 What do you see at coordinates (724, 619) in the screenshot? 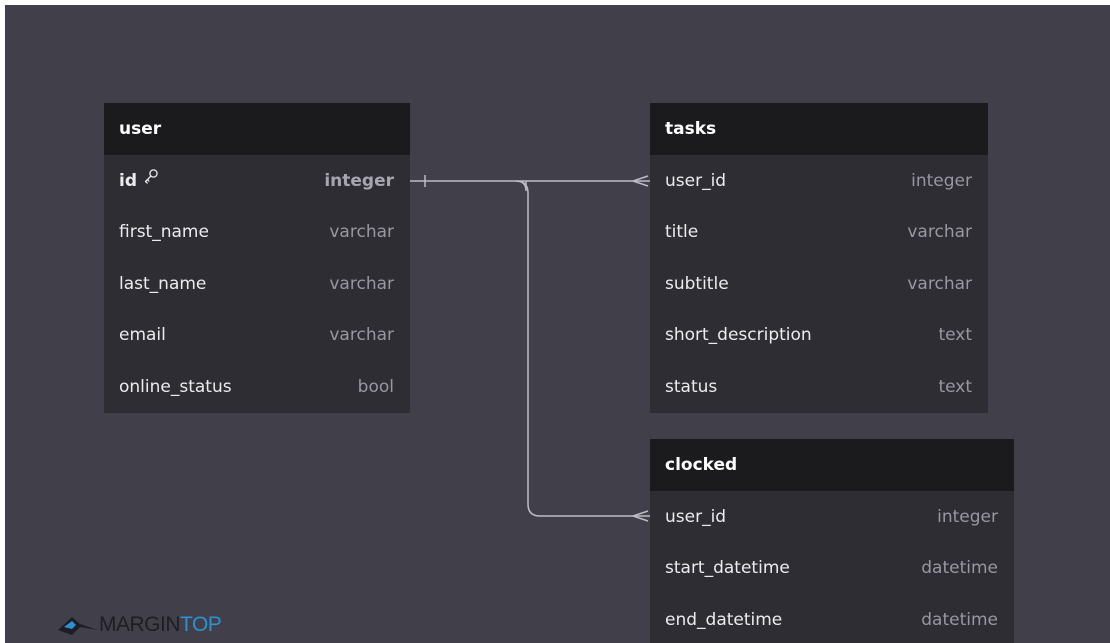
I see `column-name: end_datetime` at bounding box center [724, 619].